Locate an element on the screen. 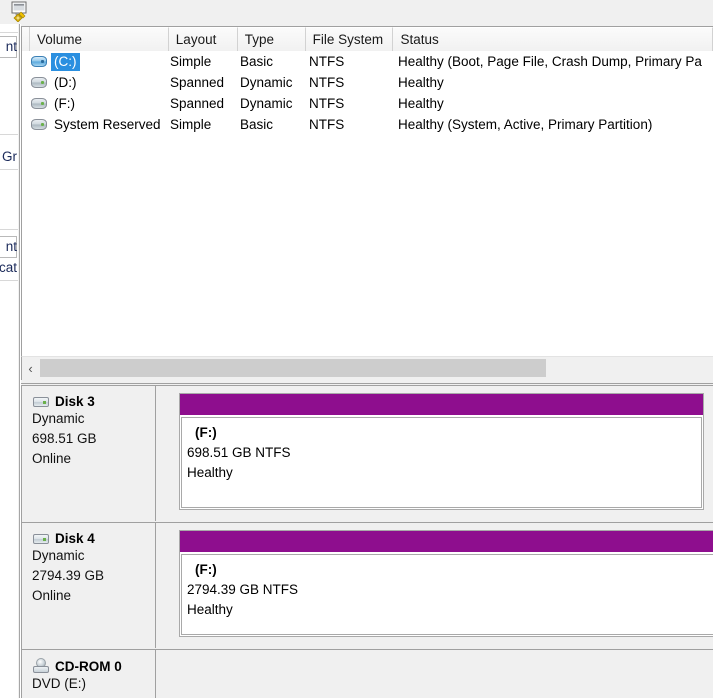 This screenshot has height=698, width=713. disk-info-panel: CD-ROM 0 DVD (E:) is located at coordinates (89, 674).